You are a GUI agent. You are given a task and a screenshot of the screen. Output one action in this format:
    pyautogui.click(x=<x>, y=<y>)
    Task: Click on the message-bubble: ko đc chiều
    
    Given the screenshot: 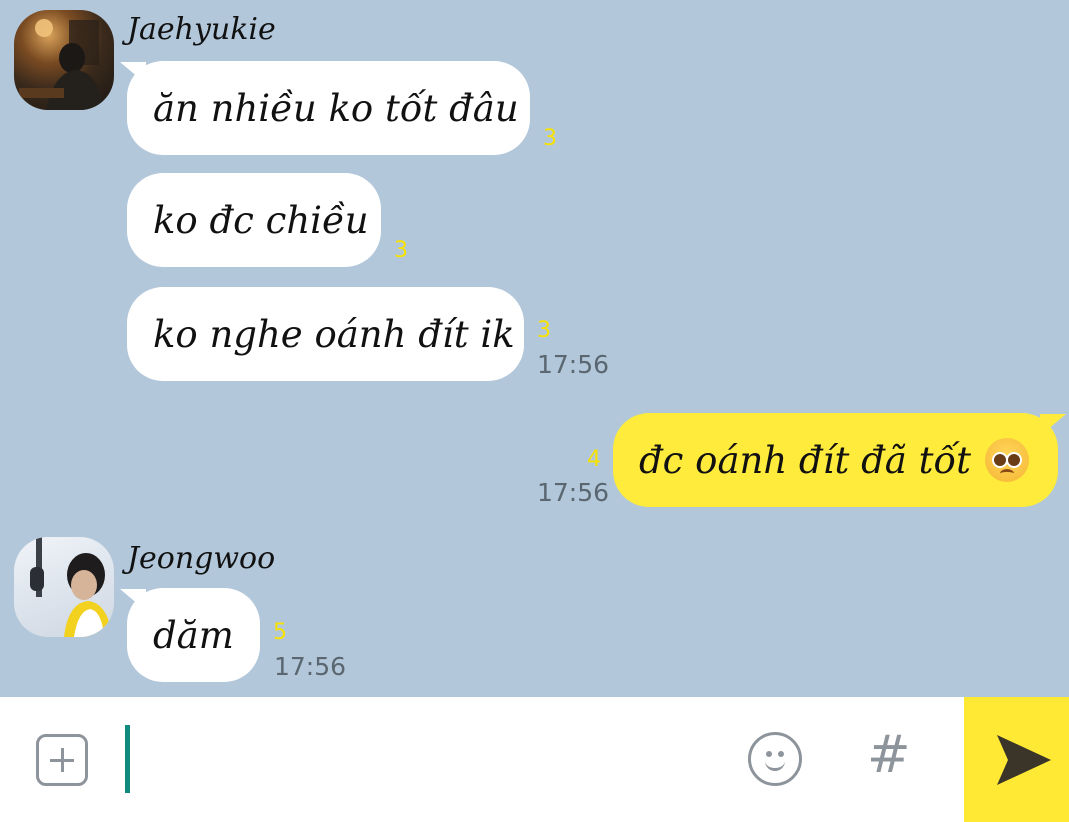 What is the action you would take?
    pyautogui.click(x=254, y=220)
    